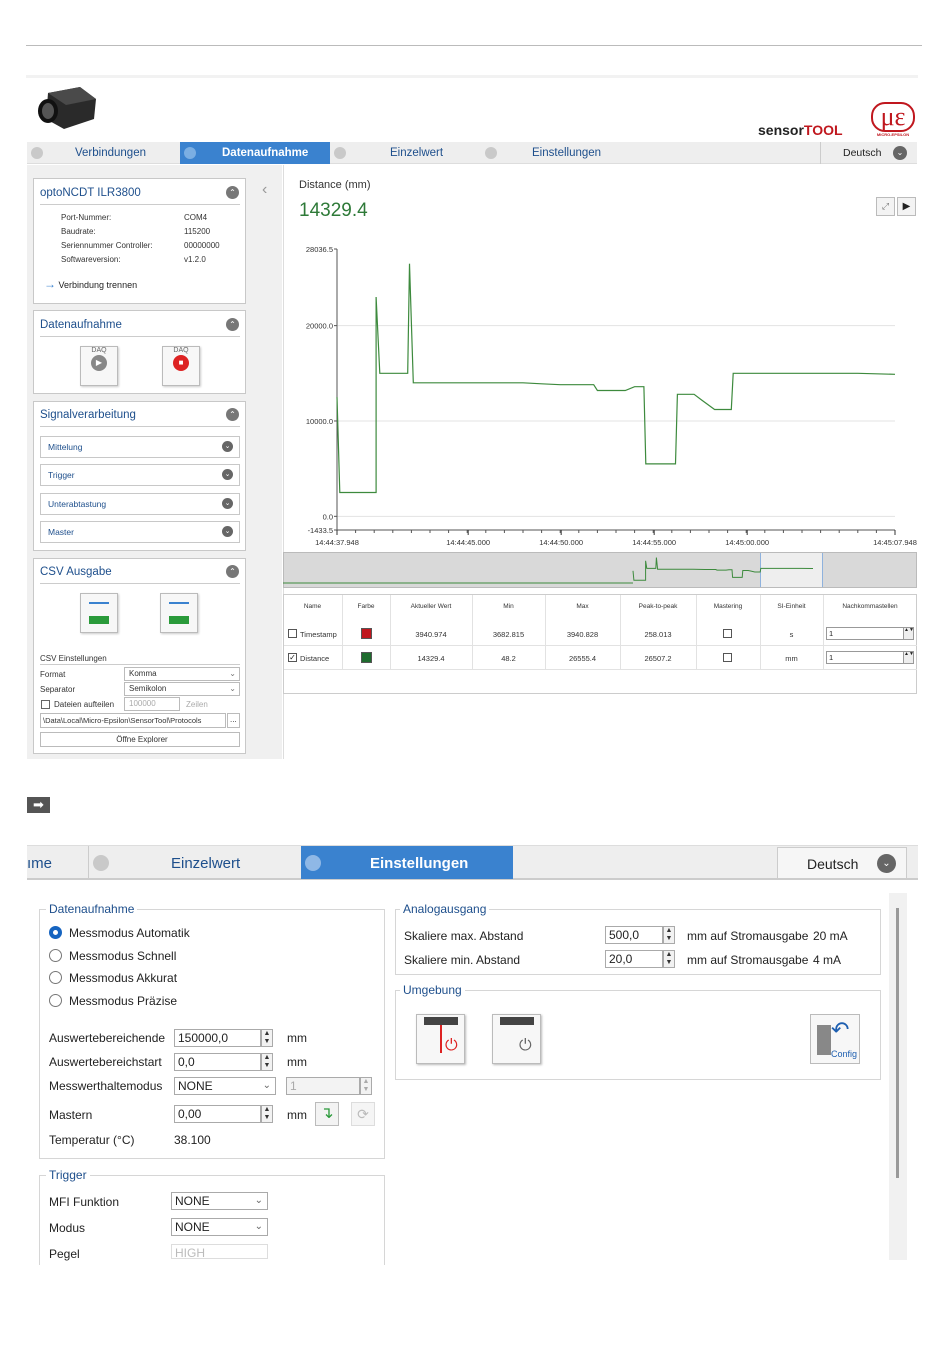  What do you see at coordinates (181, 366) in the screenshot?
I see `daq-stop-button: DAQ ■` at bounding box center [181, 366].